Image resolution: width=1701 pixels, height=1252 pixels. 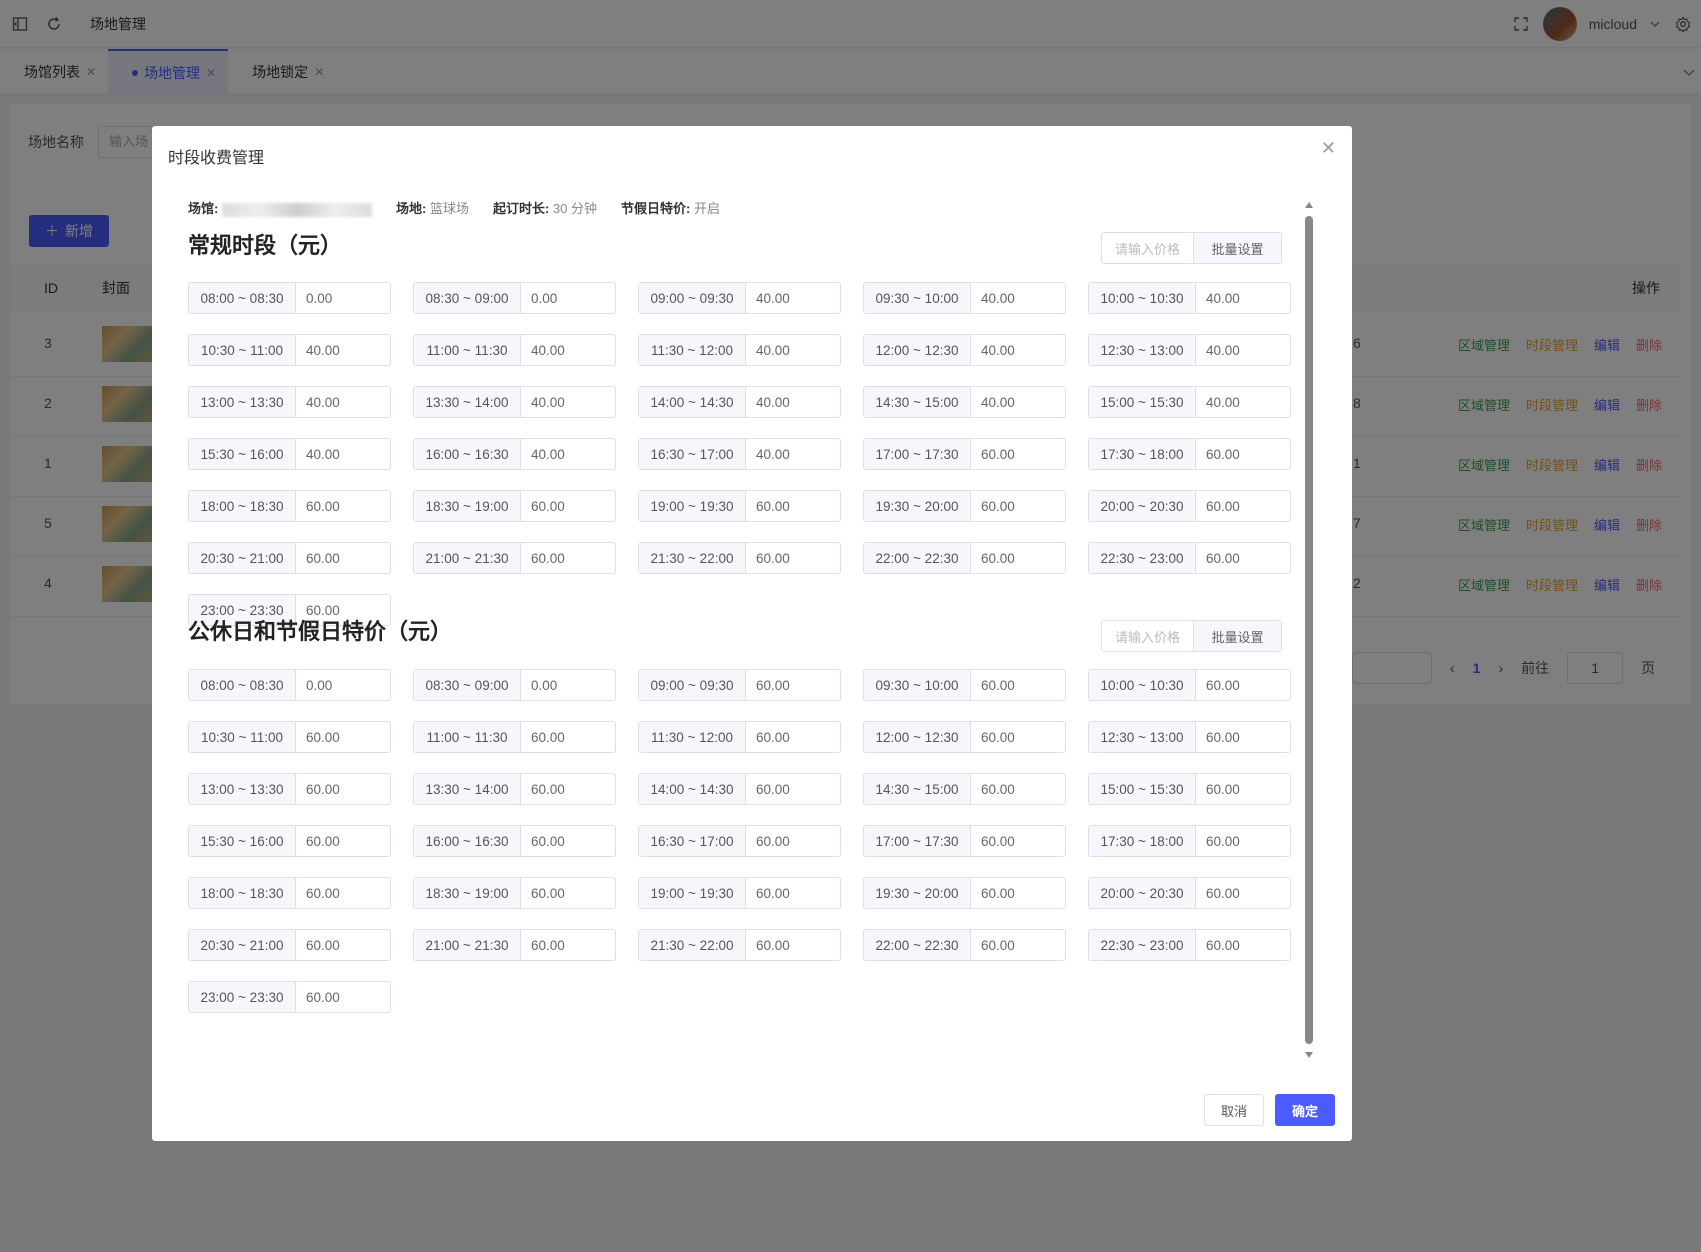 I want to click on time-slot-price-field: 14:00 ~ 14:30 60.00, so click(x=739, y=789).